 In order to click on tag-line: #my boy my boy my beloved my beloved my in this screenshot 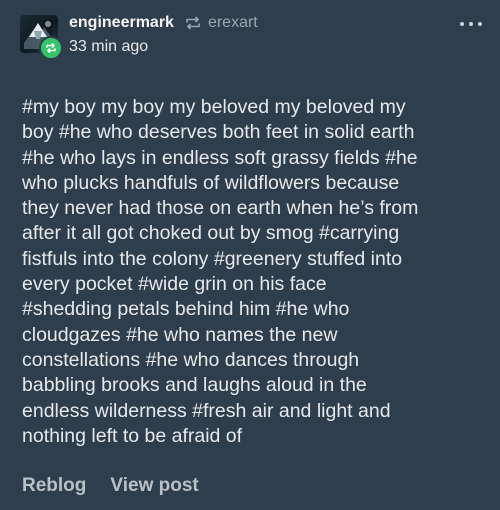, I will do `click(214, 107)`.